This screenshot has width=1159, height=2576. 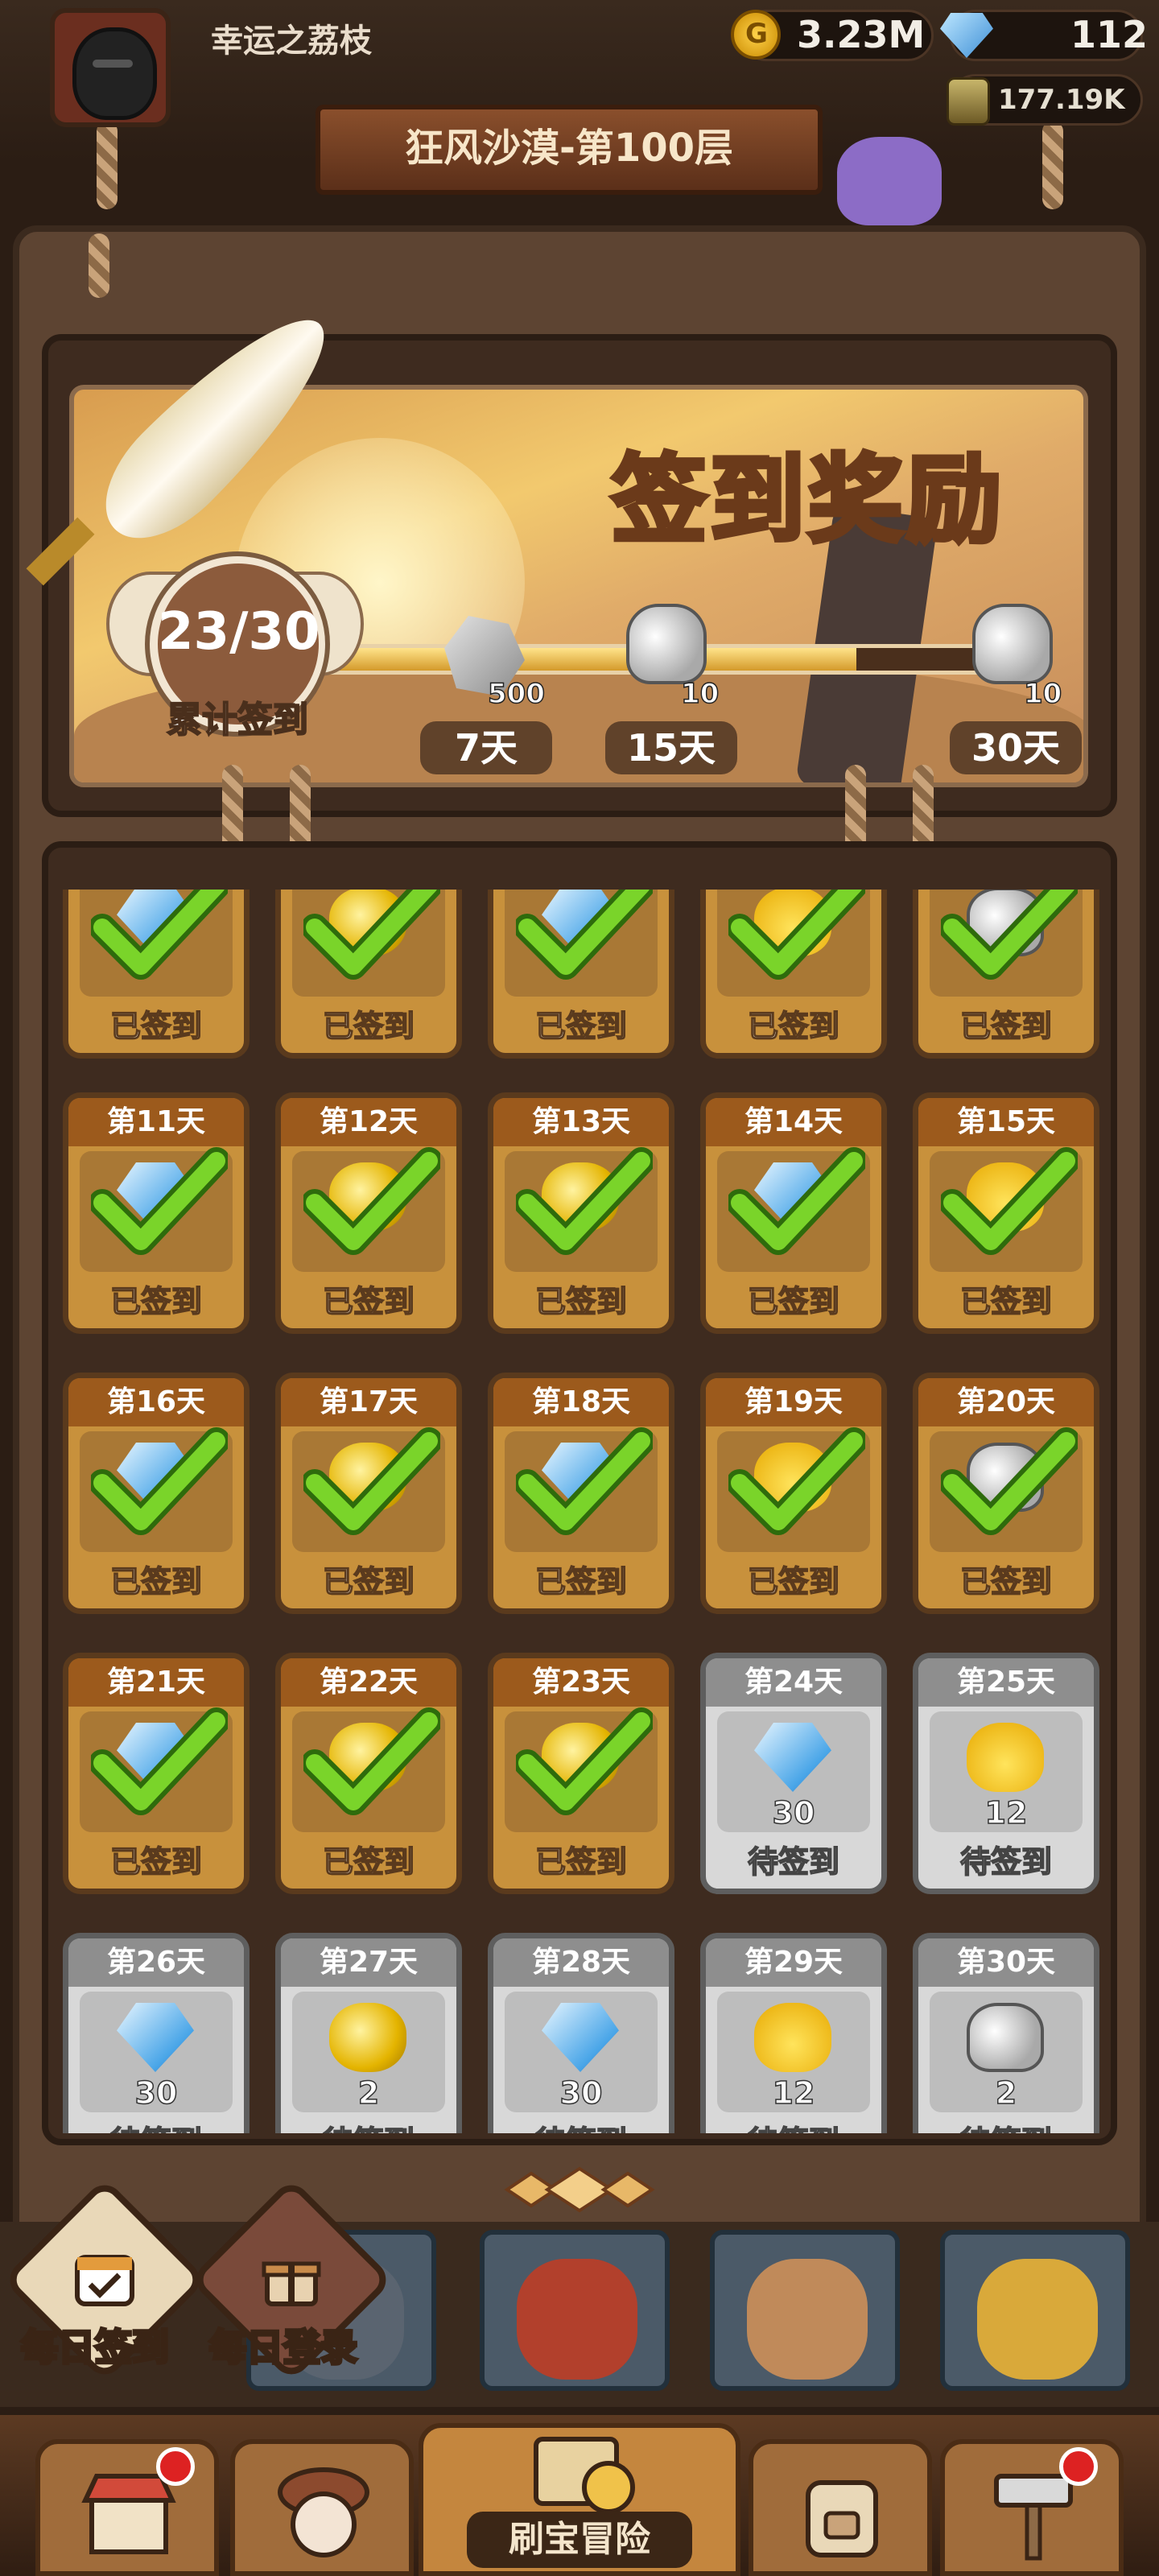 What do you see at coordinates (95, 2347) in the screenshot?
I see `daily-signin-label: 每日签到` at bounding box center [95, 2347].